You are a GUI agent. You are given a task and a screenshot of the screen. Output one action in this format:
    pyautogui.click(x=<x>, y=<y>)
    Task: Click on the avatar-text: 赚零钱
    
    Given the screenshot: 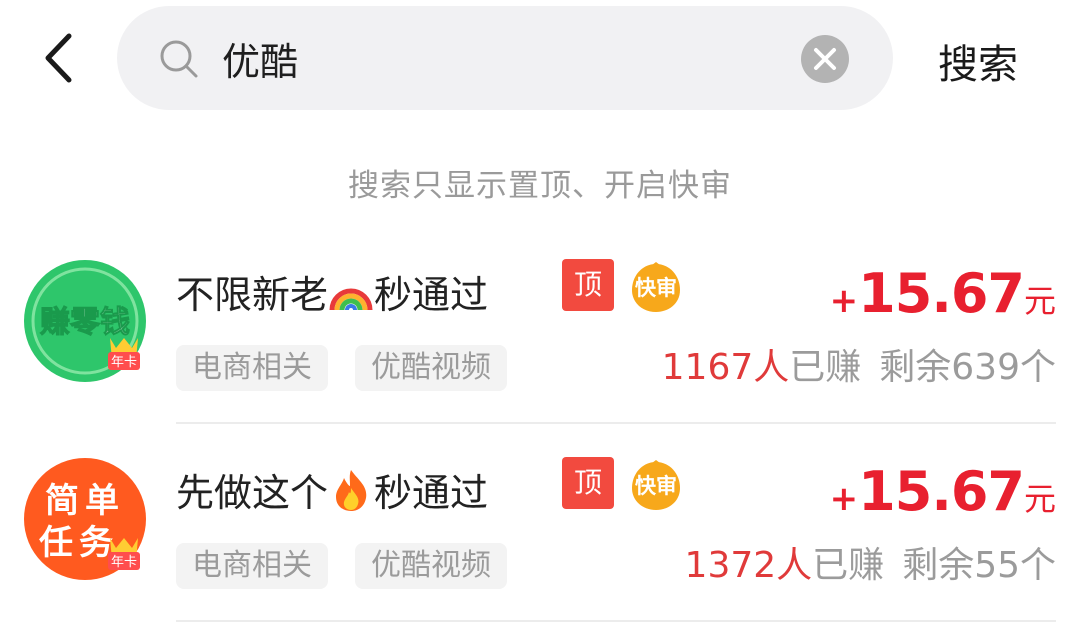 What is the action you would take?
    pyautogui.click(x=85, y=322)
    